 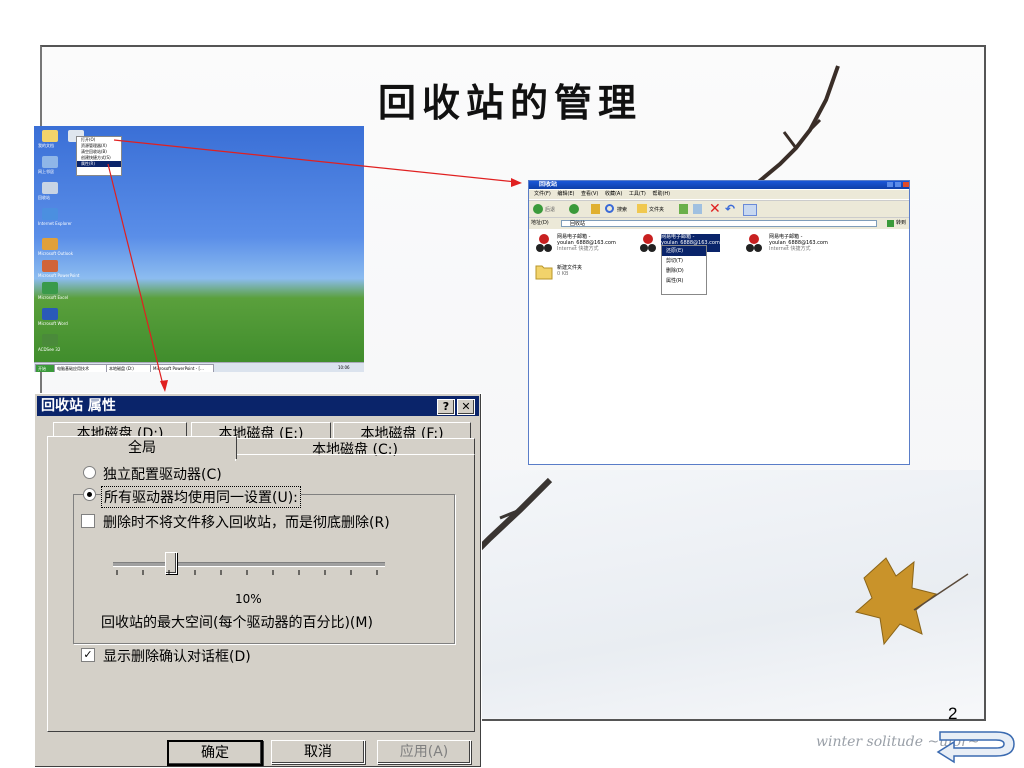 I want to click on checkbox-confirm-delete-label: 显示删除确认对话框(D), so click(x=177, y=656).